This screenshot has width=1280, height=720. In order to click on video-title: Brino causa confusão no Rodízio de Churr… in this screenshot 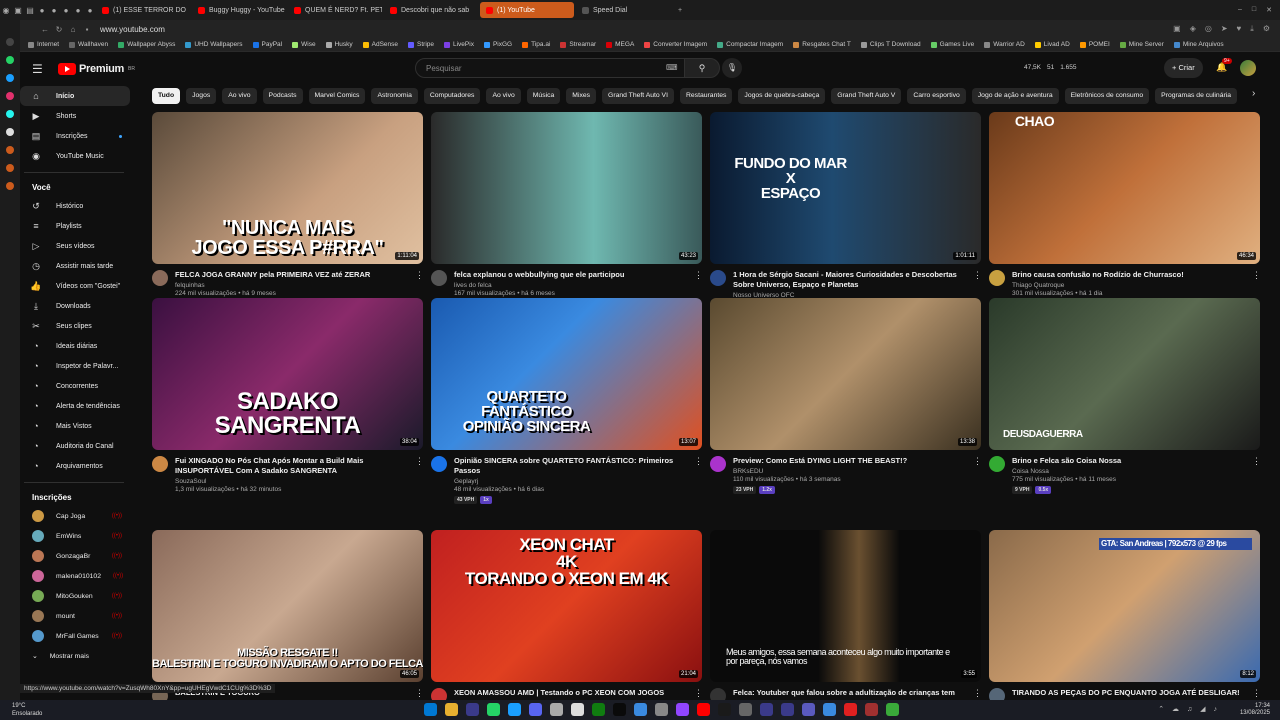, I will do `click(1128, 275)`.